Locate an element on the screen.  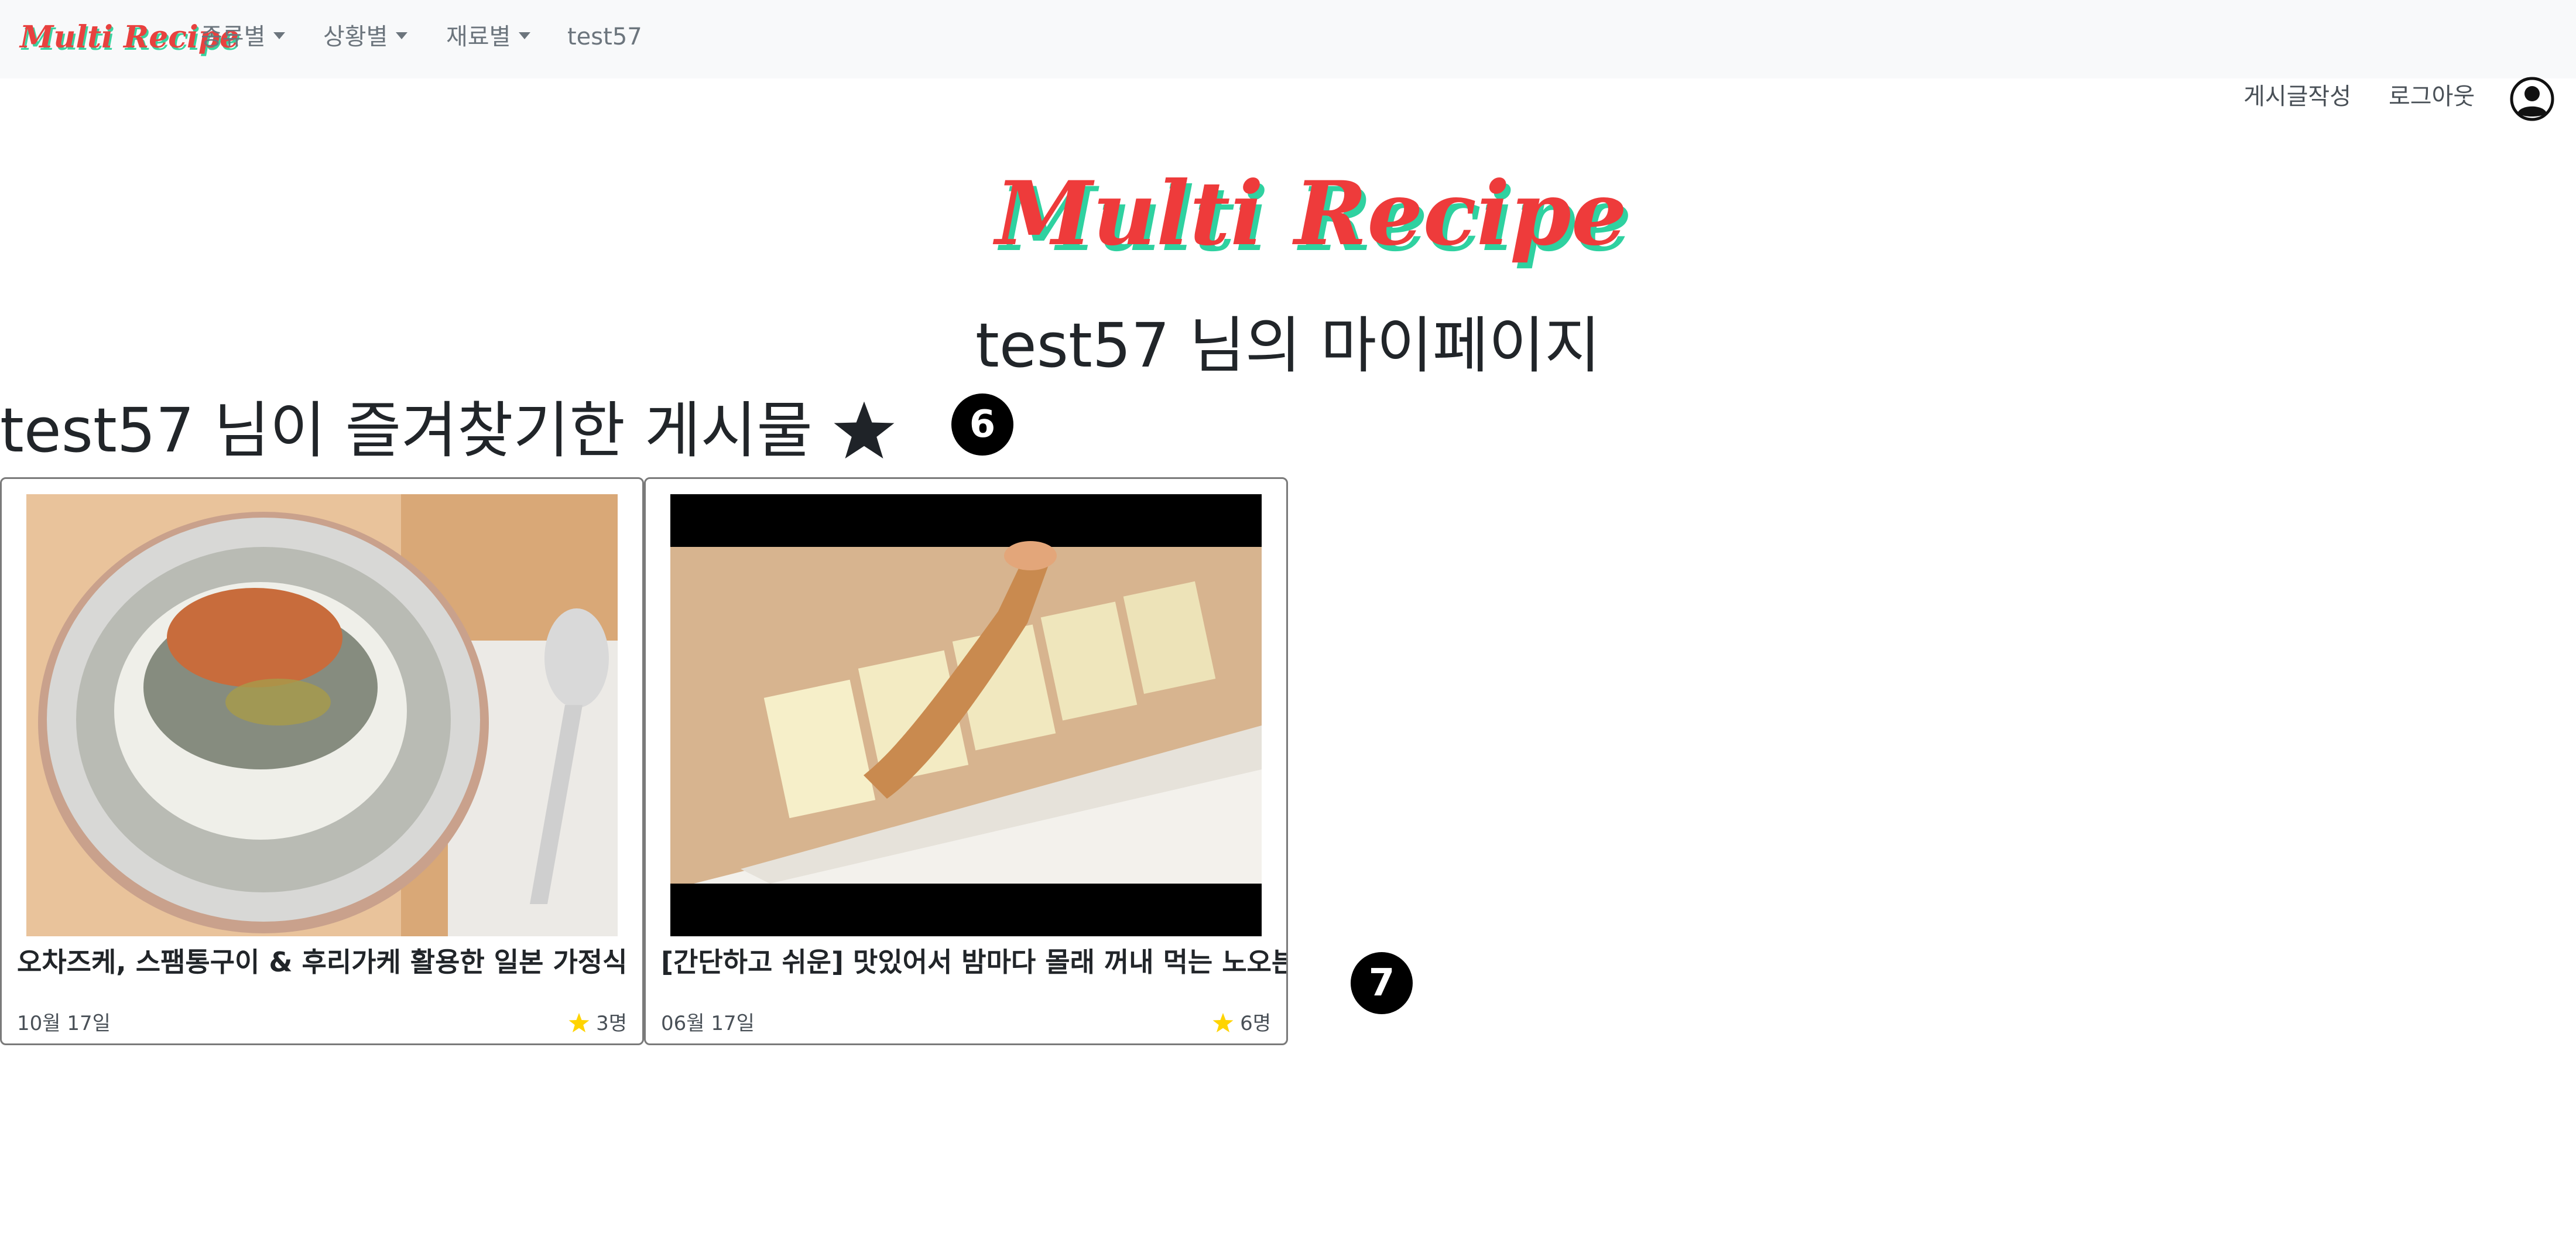
recipe-card-favorites-count: 3명 is located at coordinates (611, 1023).